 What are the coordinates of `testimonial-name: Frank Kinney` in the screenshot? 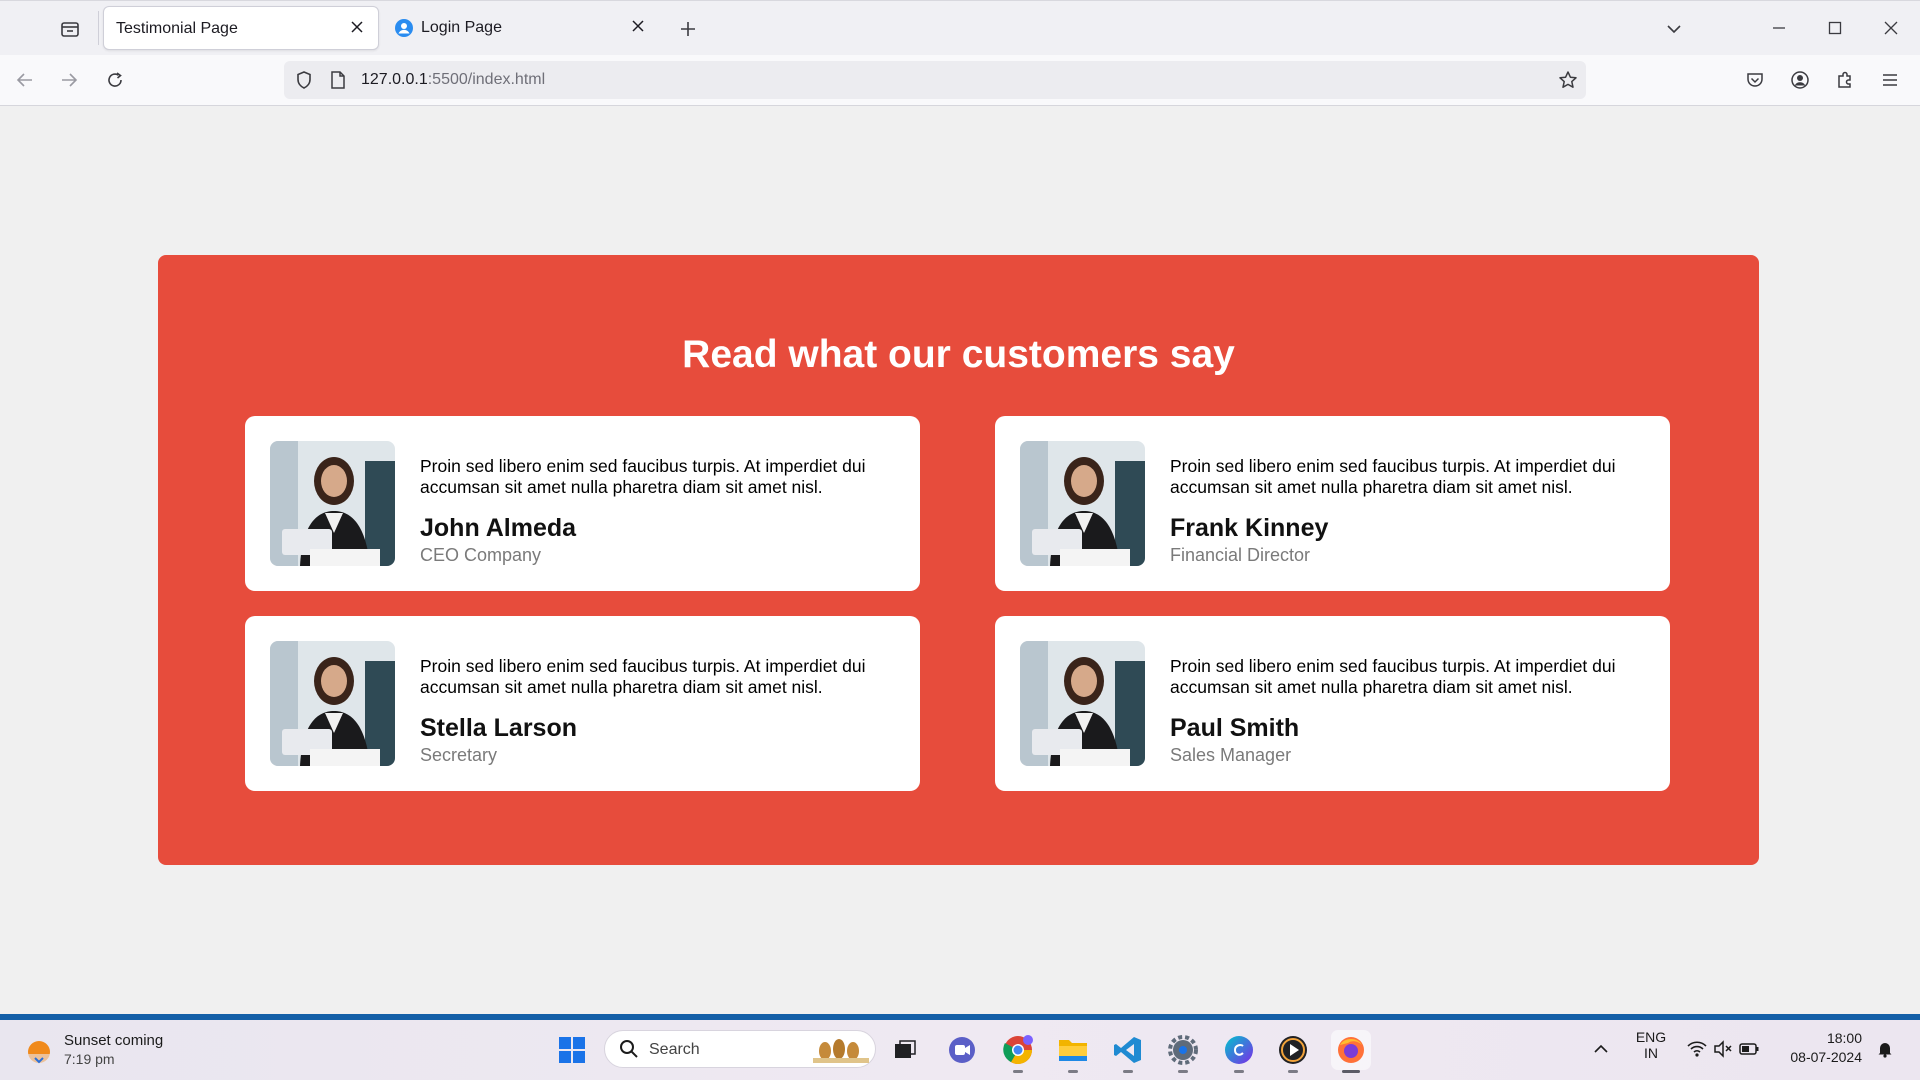 It's located at (1249, 528).